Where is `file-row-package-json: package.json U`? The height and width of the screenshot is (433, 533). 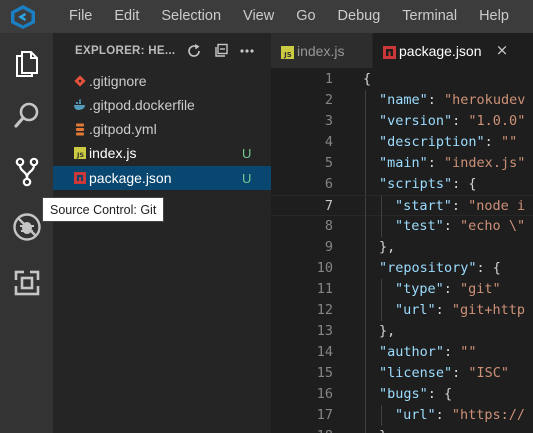 file-row-package-json: package.json U is located at coordinates (162, 178).